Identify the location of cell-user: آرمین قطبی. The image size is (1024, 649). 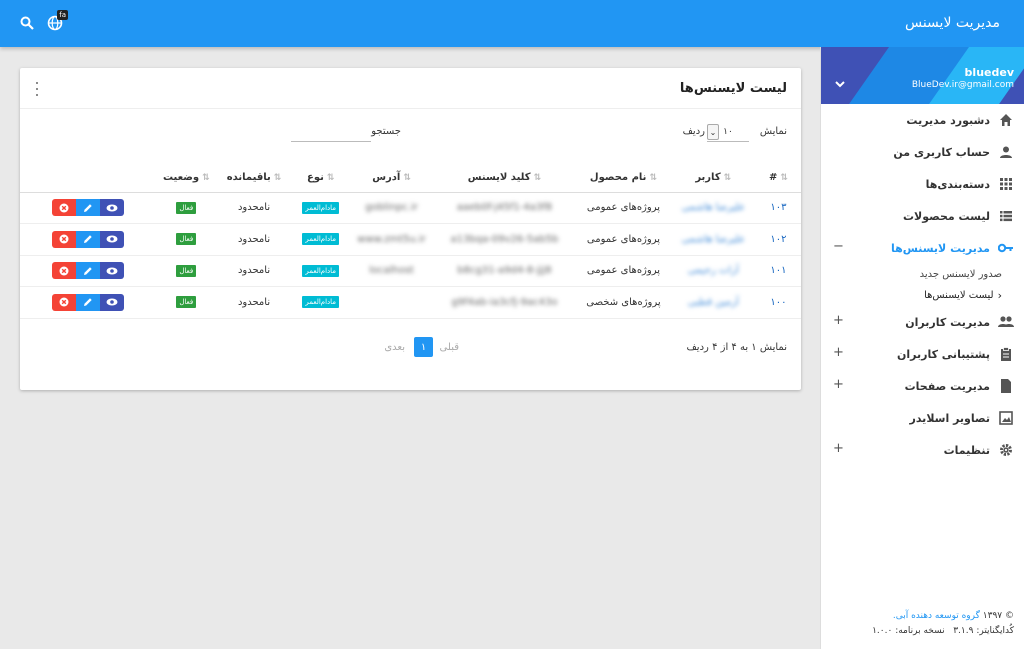
(713, 302).